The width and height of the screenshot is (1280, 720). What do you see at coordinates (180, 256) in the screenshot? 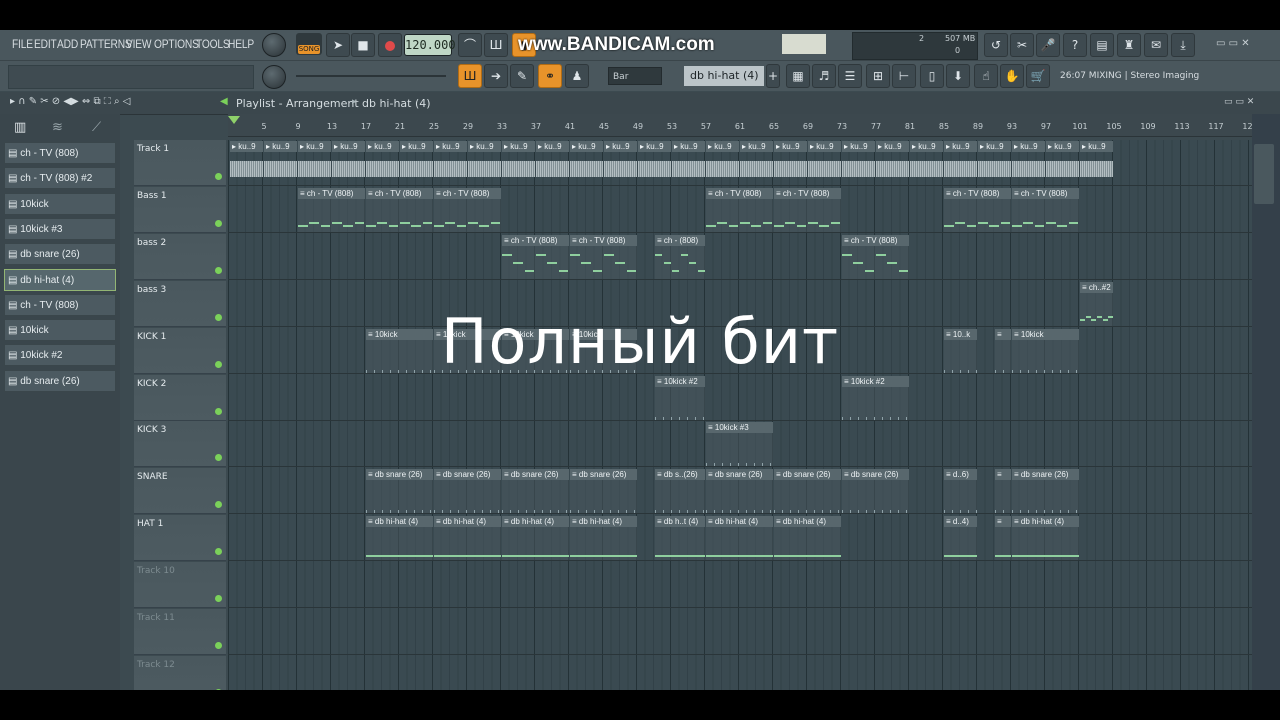
I see `track-header: bass 2` at bounding box center [180, 256].